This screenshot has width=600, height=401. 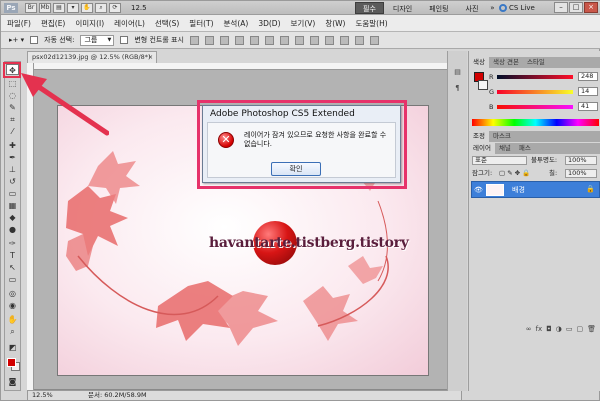 I want to click on opacity-field: 100%, so click(x=581, y=160).